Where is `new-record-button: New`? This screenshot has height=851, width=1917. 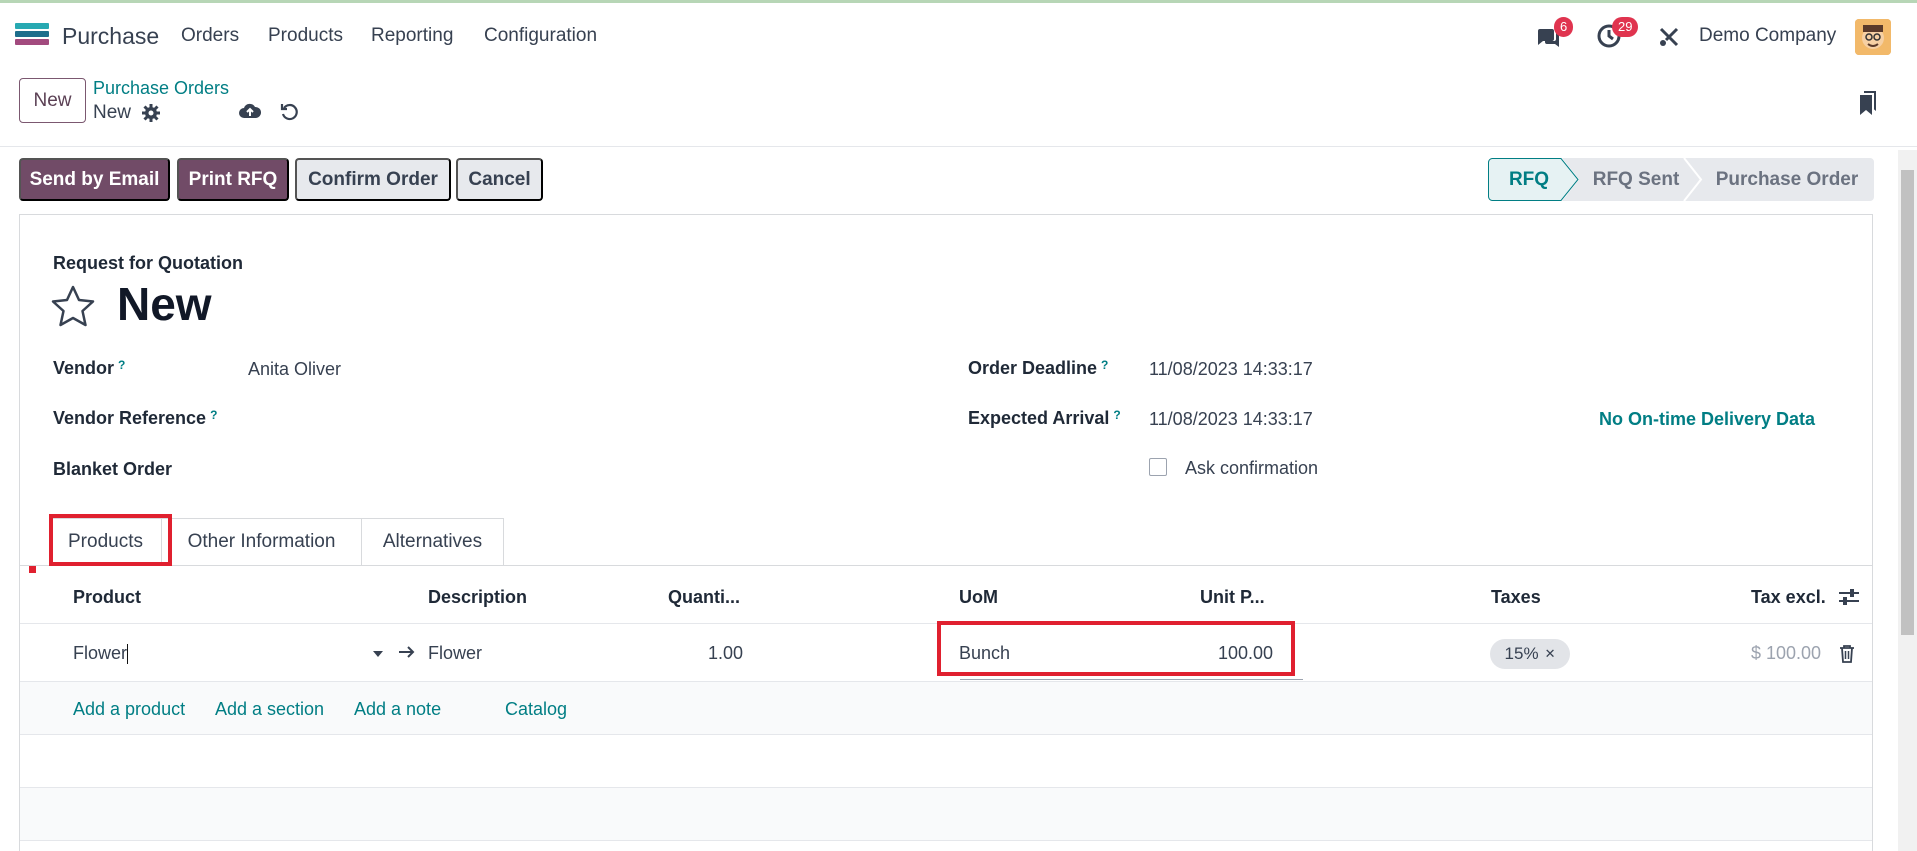 new-record-button: New is located at coordinates (52, 100).